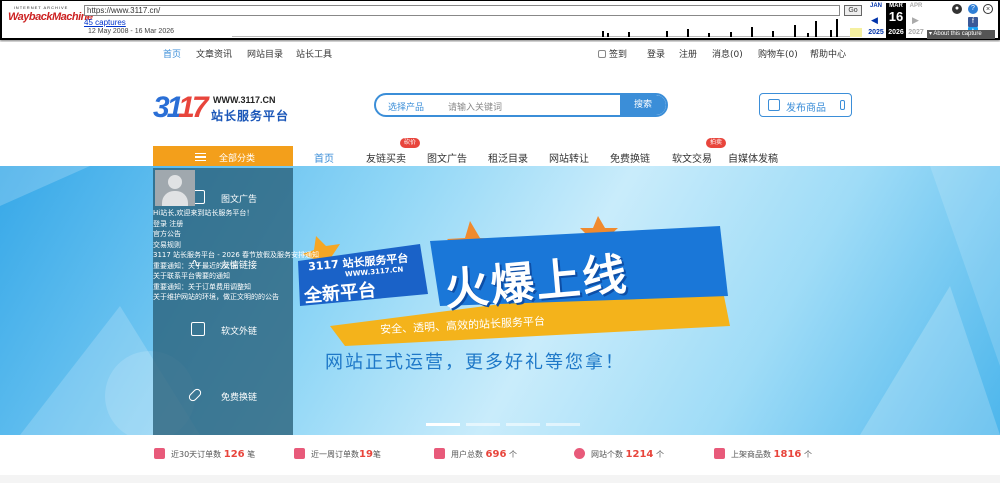 The height and width of the screenshot is (483, 1000). What do you see at coordinates (569, 157) in the screenshot?
I see `nav-site-transfer: 网站转让` at bounding box center [569, 157].